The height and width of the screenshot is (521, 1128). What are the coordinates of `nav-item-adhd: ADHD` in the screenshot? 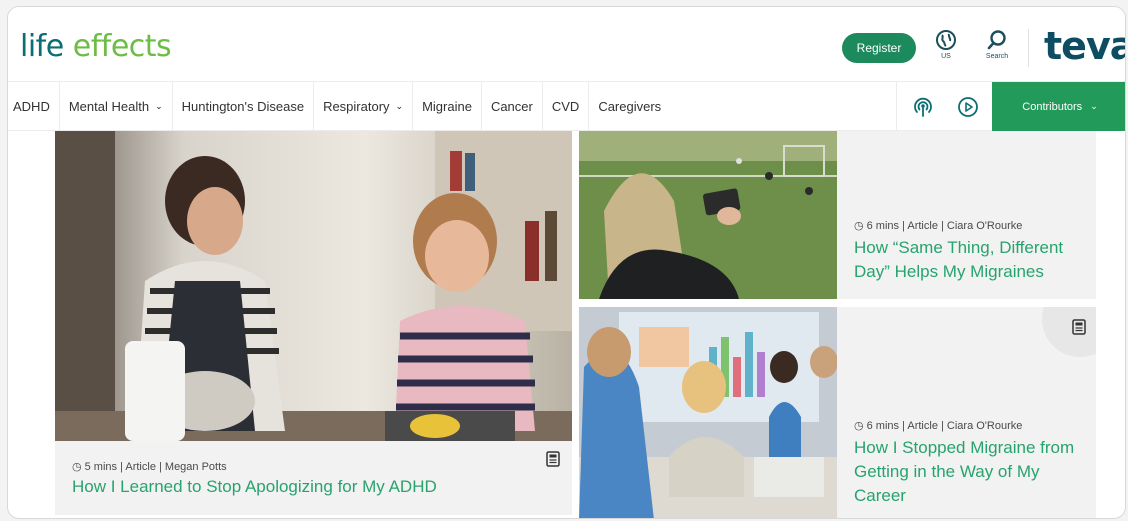 It's located at (34, 106).